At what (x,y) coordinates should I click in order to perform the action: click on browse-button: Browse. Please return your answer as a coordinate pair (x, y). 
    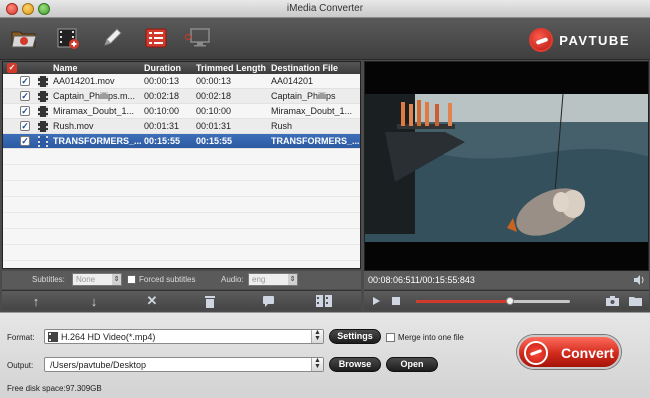
    Looking at the image, I should click on (355, 364).